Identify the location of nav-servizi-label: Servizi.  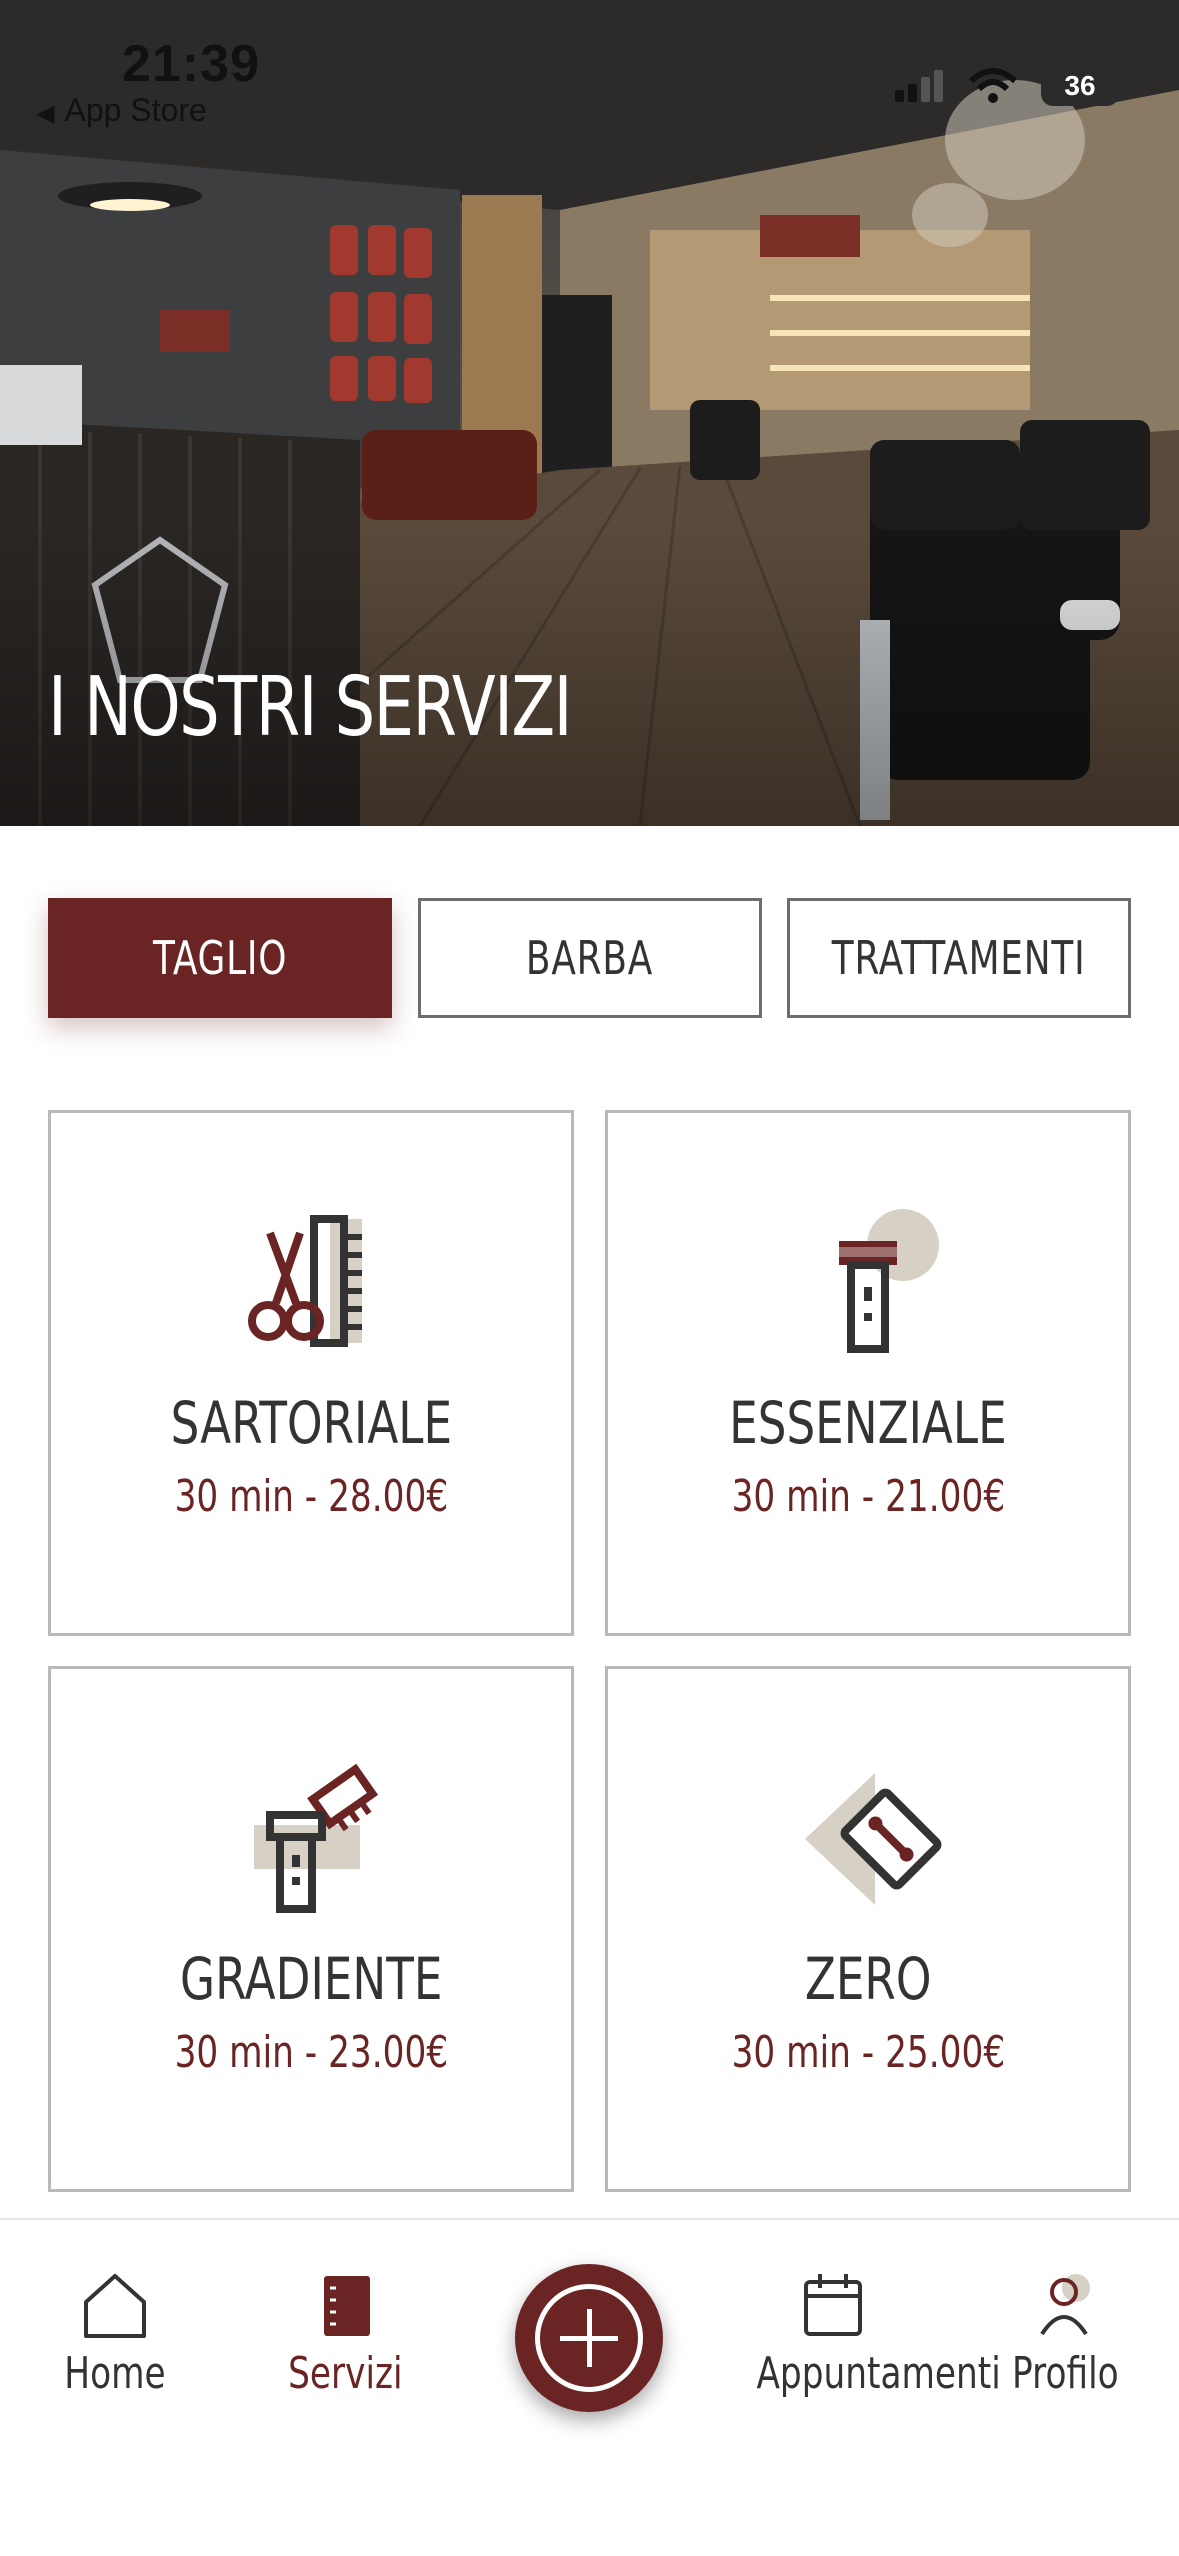
(345, 2373).